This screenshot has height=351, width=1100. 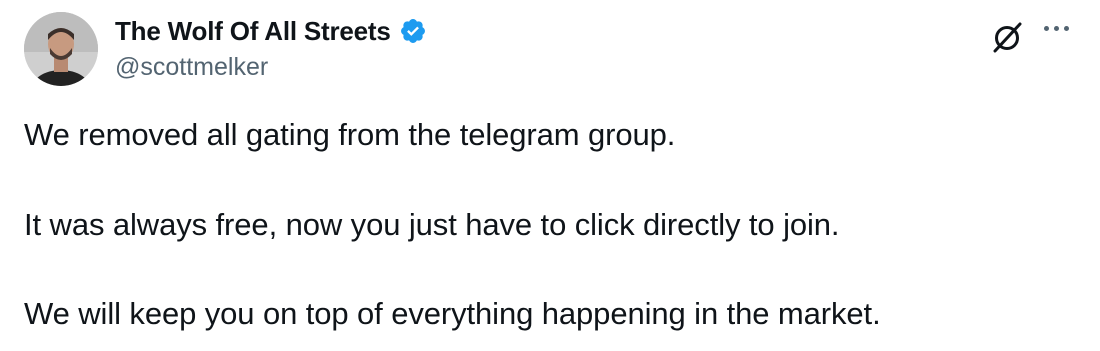 I want to click on avatar, so click(x=61, y=49).